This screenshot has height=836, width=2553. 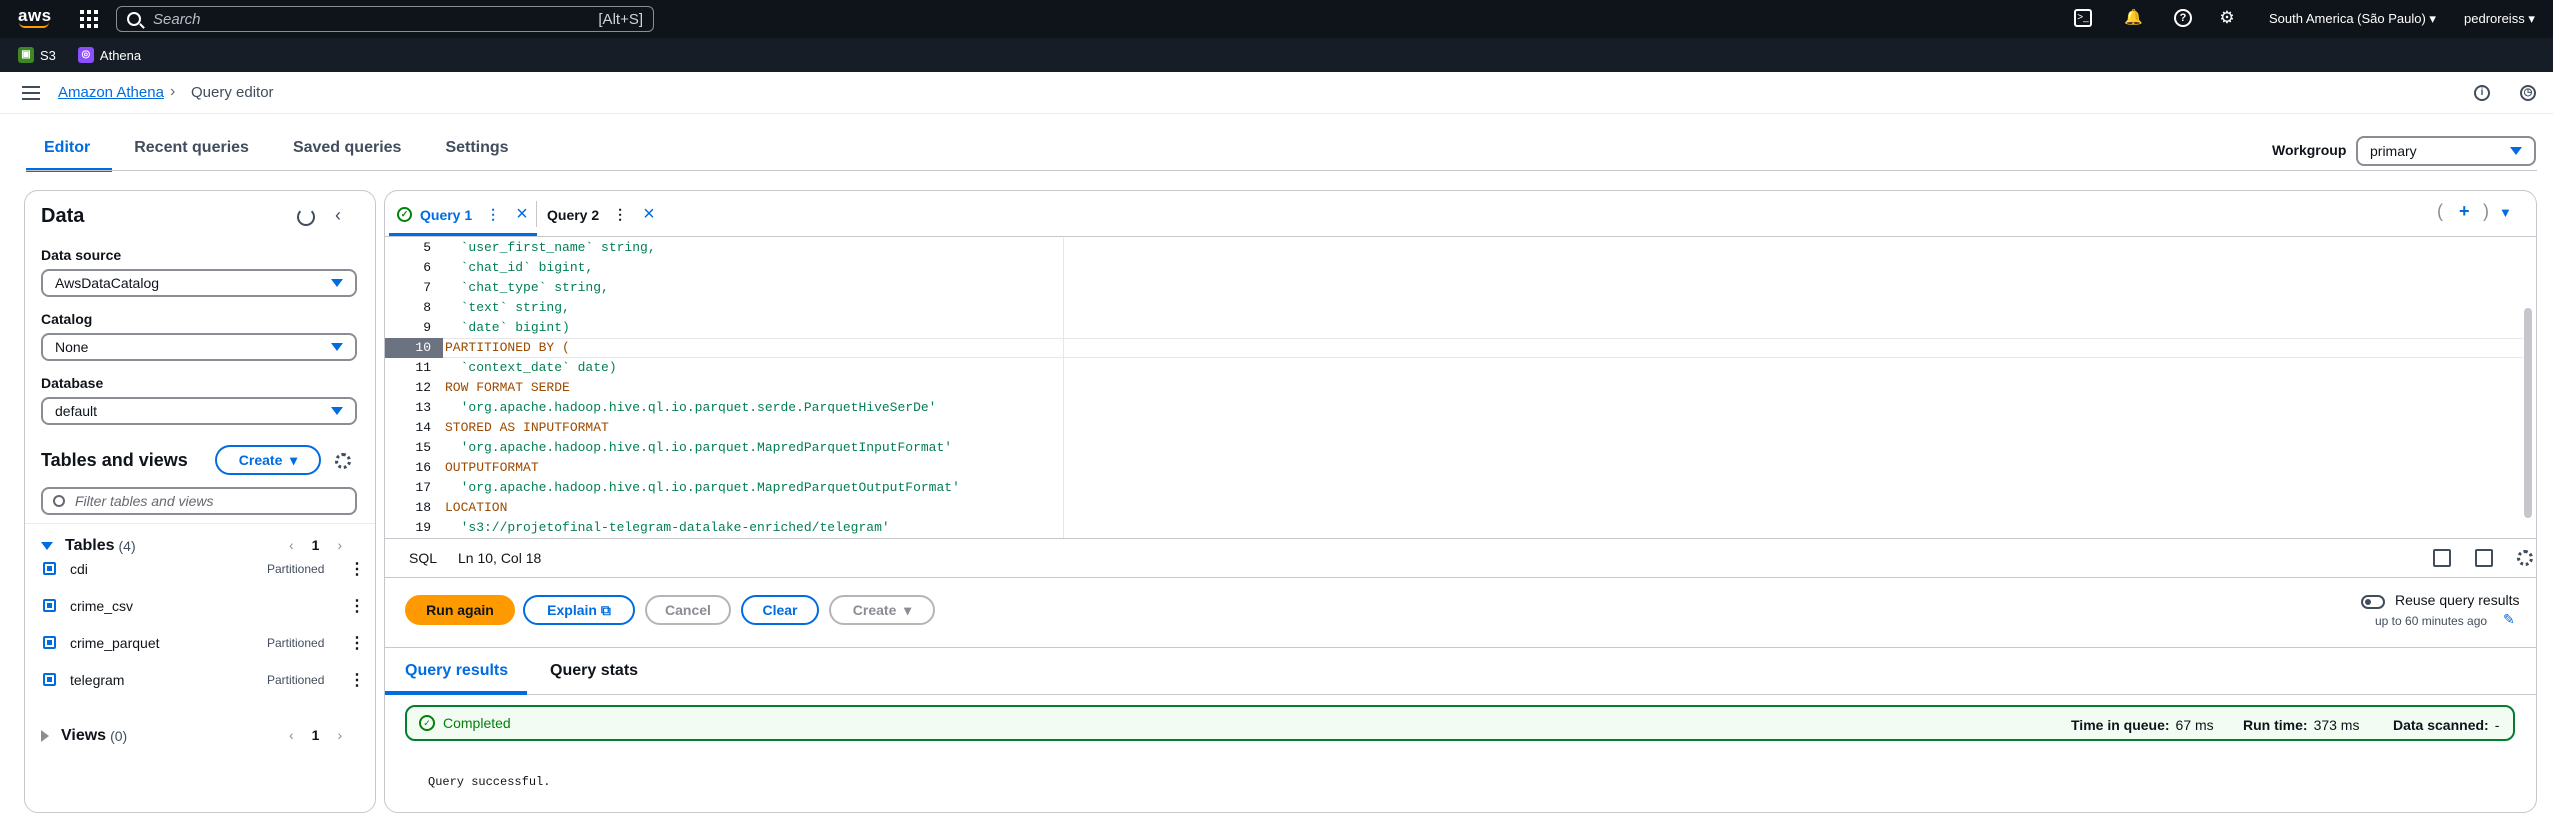 What do you see at coordinates (2484, 558) in the screenshot?
I see `keyboard-shortcuts-icon` at bounding box center [2484, 558].